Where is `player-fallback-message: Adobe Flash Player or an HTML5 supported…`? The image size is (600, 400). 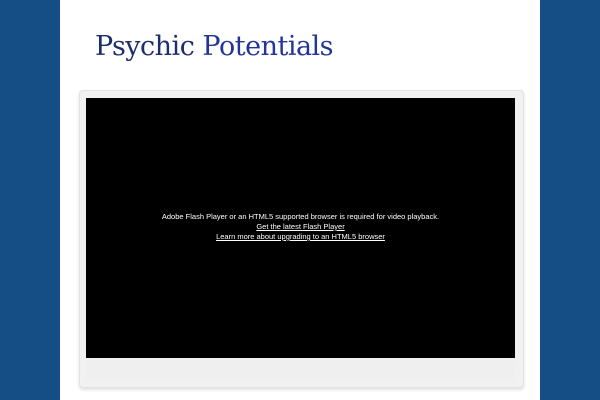 player-fallback-message: Adobe Flash Player or an HTML5 supported… is located at coordinates (300, 227).